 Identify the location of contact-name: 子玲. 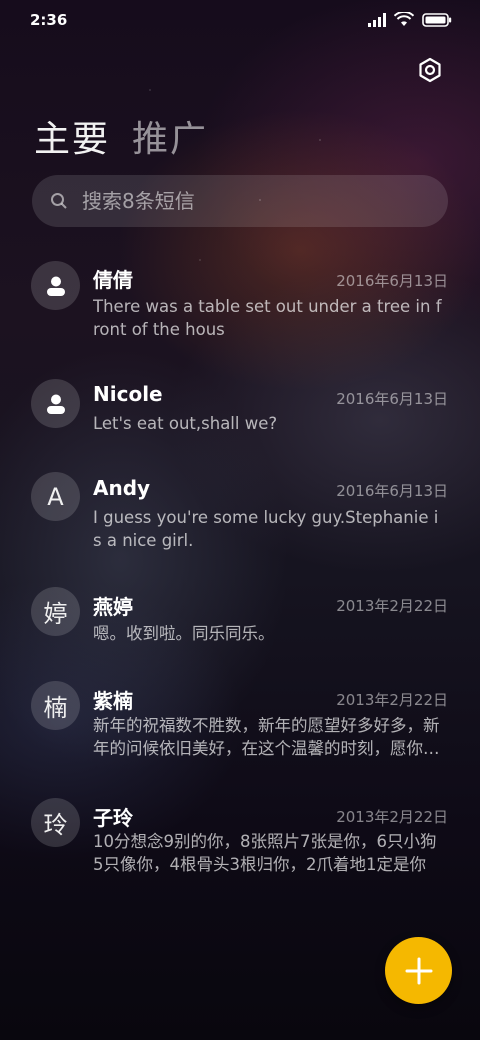
(113, 818).